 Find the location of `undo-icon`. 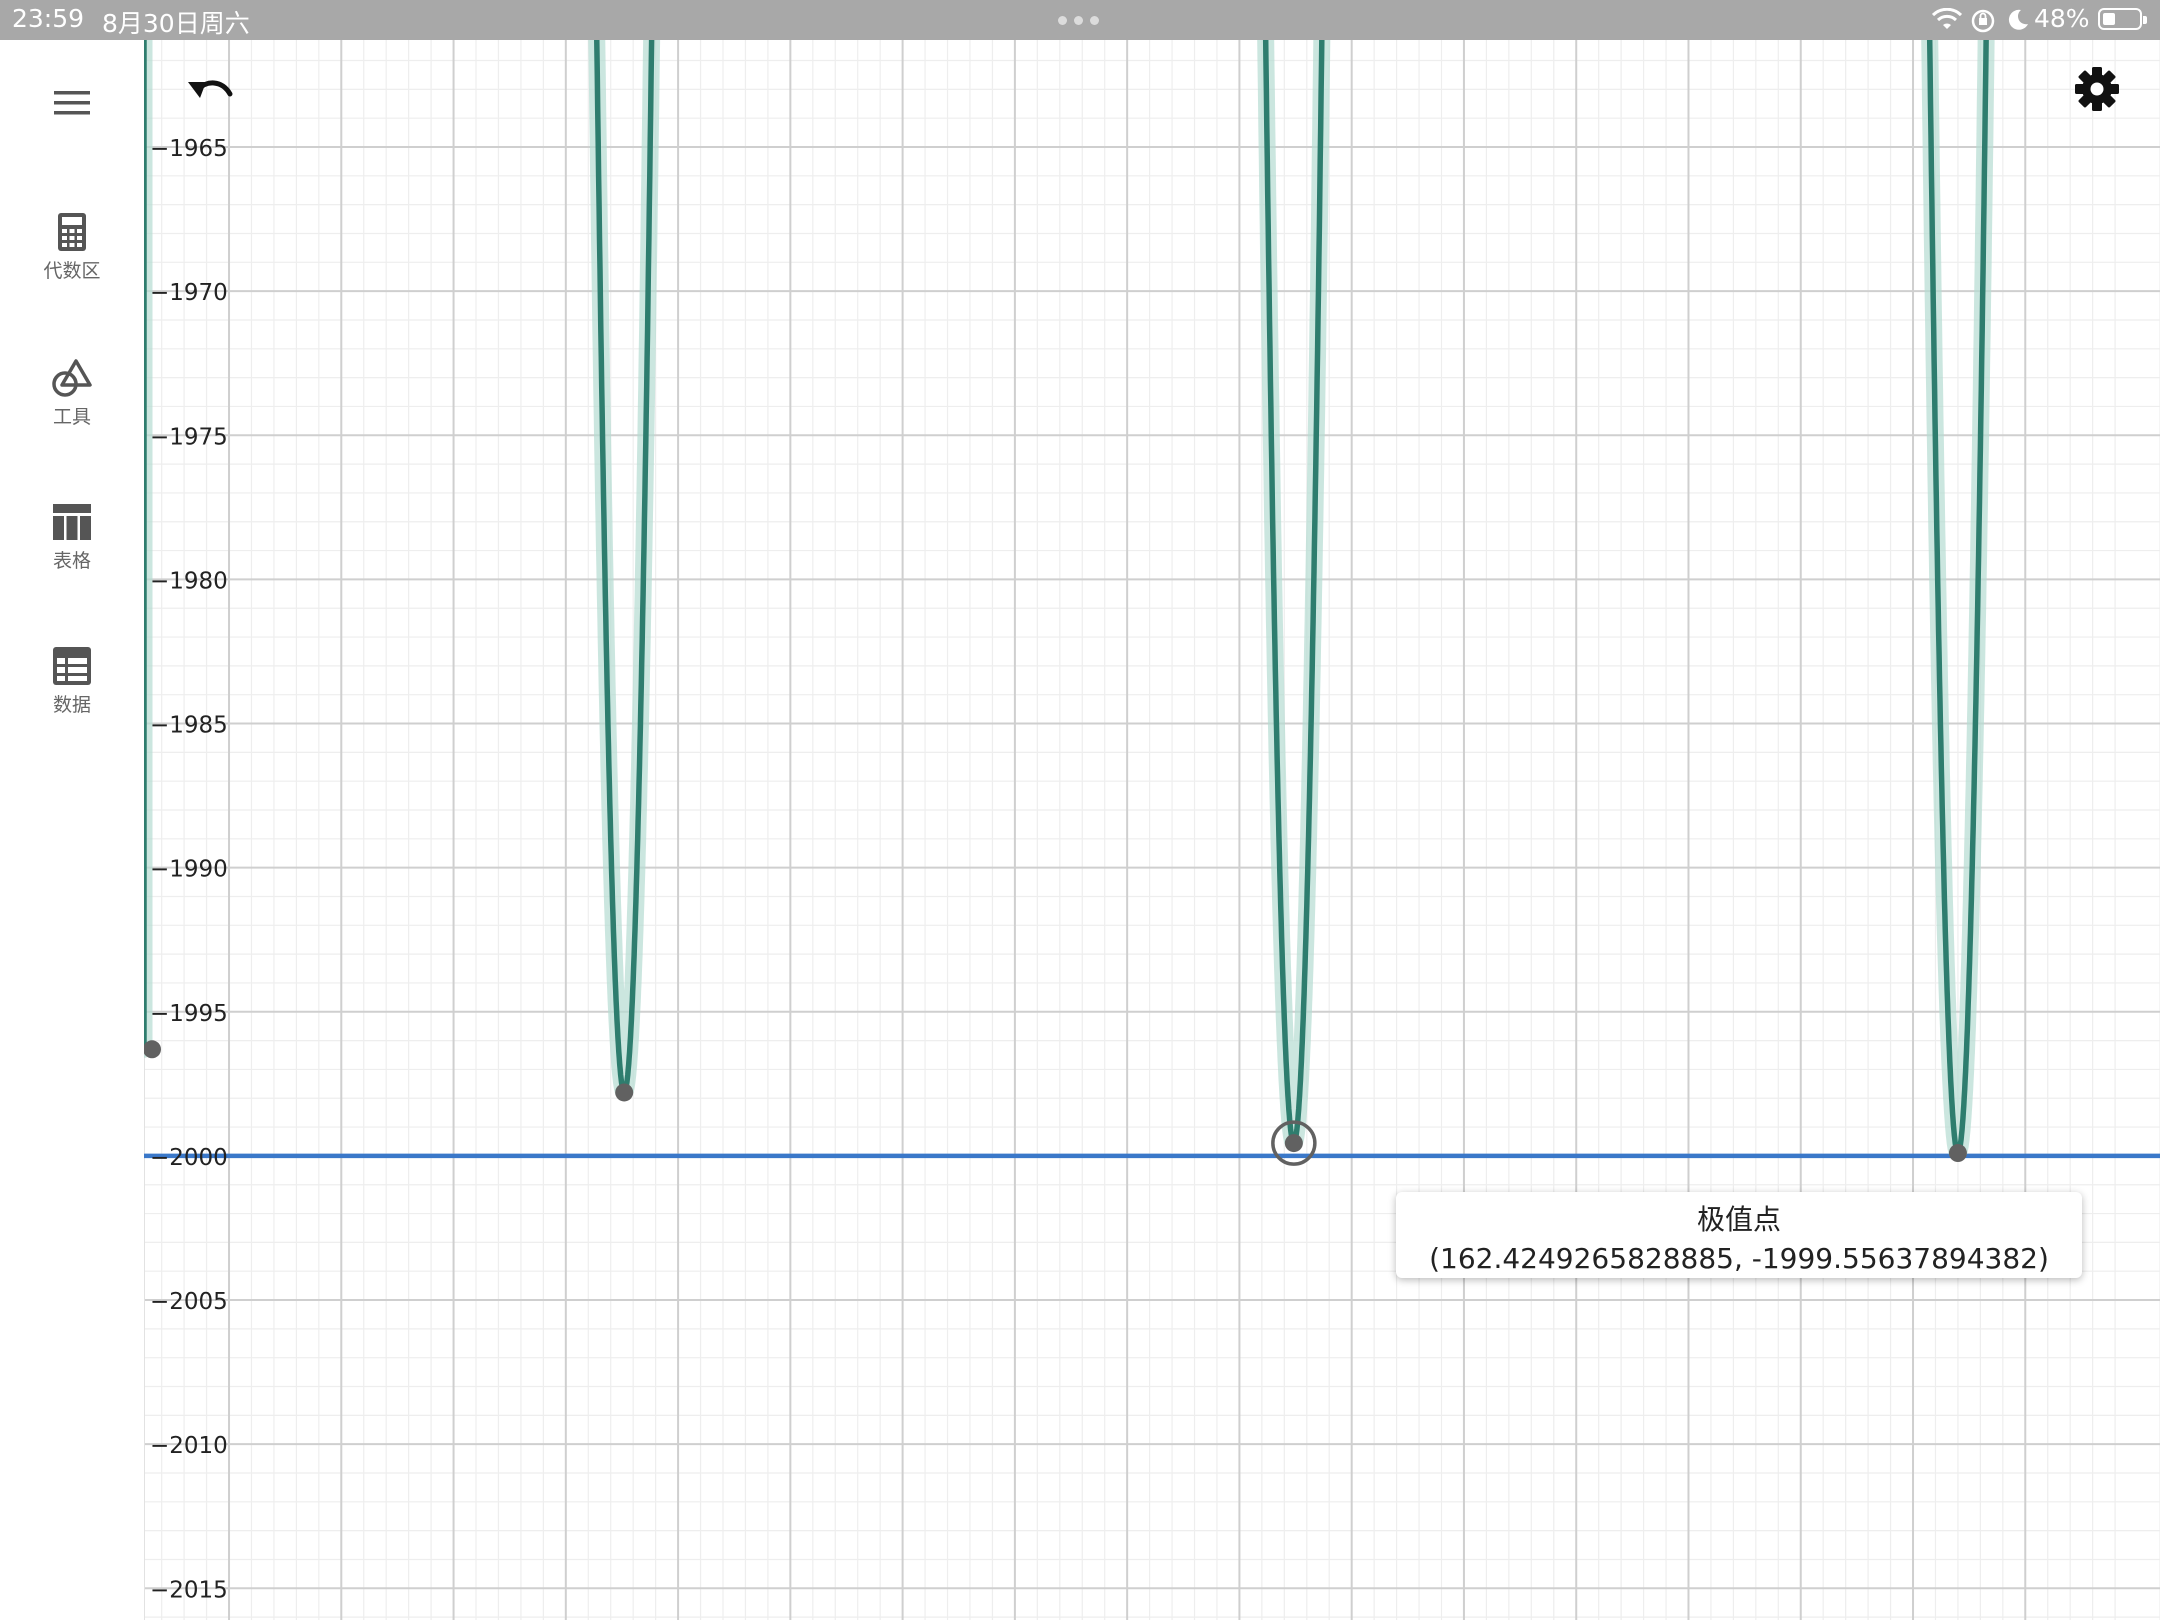

undo-icon is located at coordinates (210, 101).